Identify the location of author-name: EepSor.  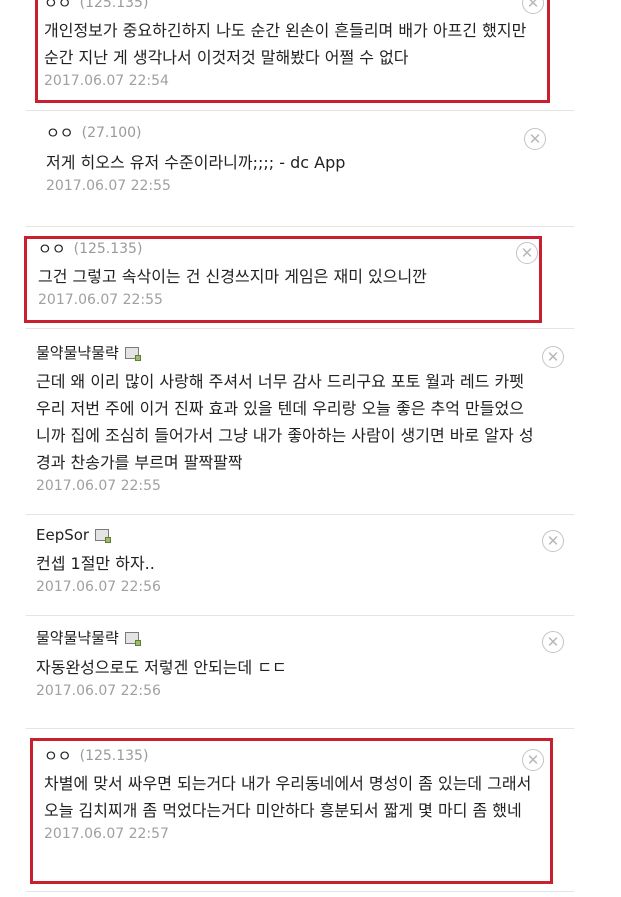
(62, 535).